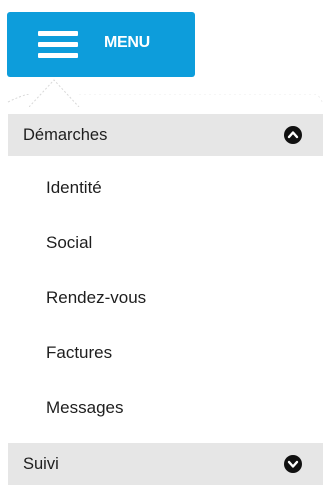 This screenshot has height=485, width=323. Describe the element at coordinates (65, 134) in the screenshot. I see `section-demarches-label: Démarches` at that location.